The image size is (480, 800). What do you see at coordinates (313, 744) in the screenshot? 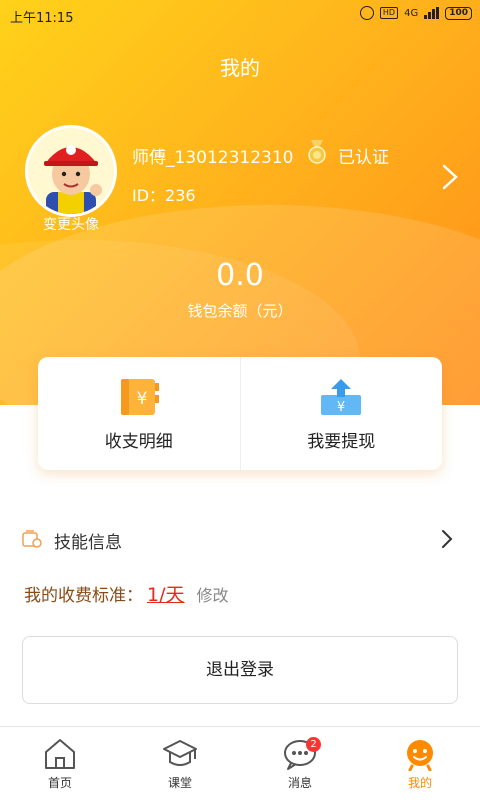
I see `unread-badge: 2` at bounding box center [313, 744].